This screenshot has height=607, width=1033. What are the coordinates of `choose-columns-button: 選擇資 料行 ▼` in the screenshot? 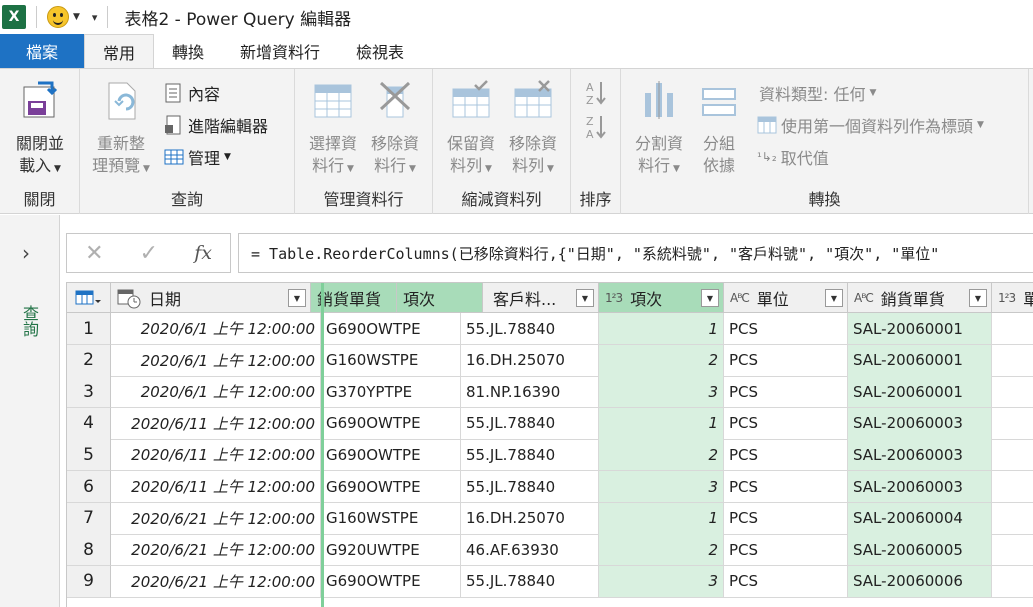 It's located at (333, 129).